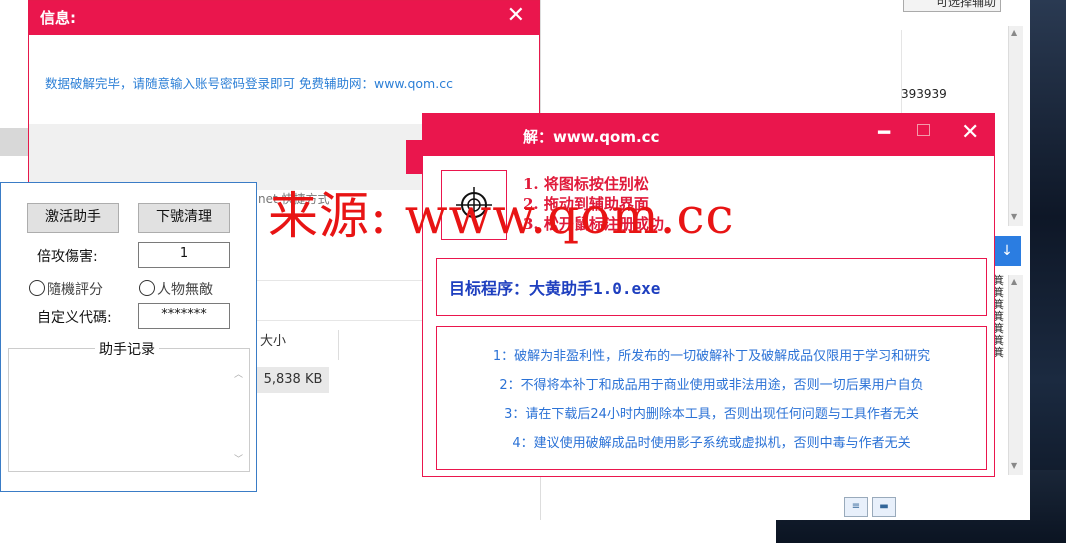 The image size is (1066, 543). I want to click on details-view-icon: ≡, so click(856, 507).